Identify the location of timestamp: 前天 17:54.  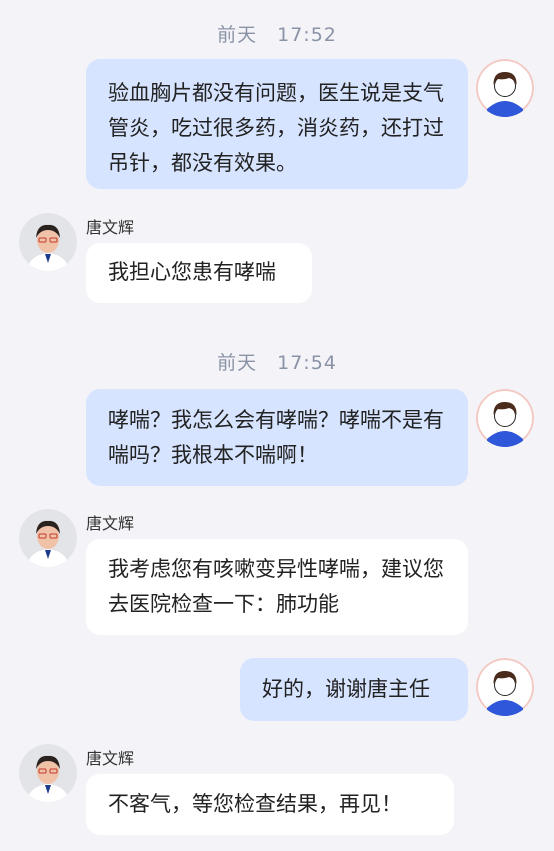
(277, 363).